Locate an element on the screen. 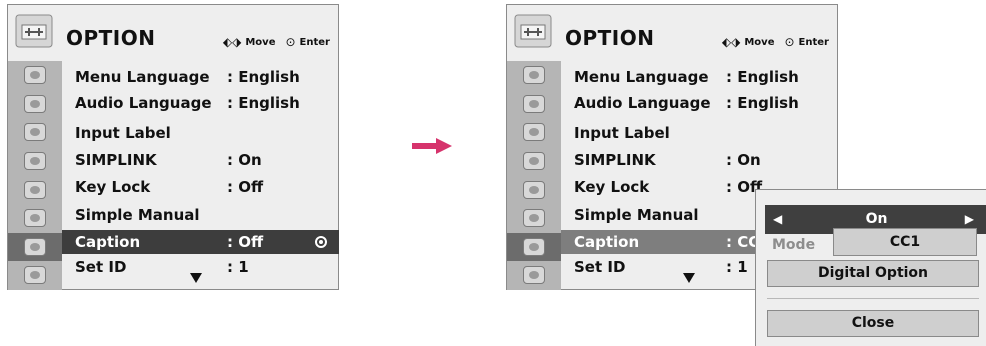 Image resolution: width=986 pixels, height=346 pixels. popup-divider is located at coordinates (873, 298).